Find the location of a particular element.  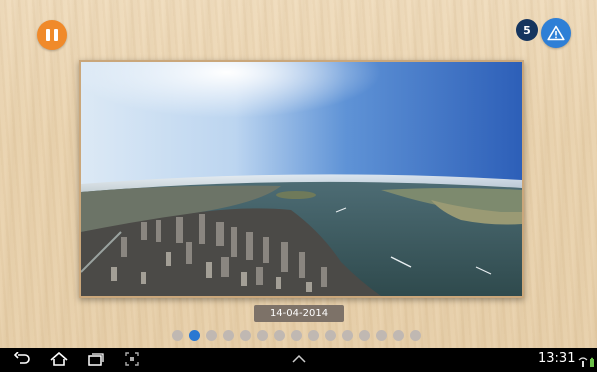

system-navigation-bar: 13:31 is located at coordinates (298, 359).